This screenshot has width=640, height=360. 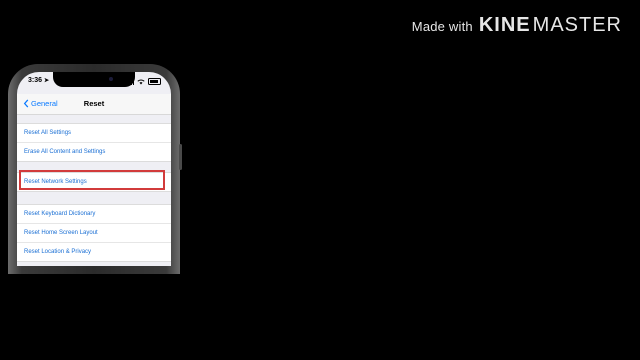 I want to click on kinemaster-watermark: Made with KINE MASTER, so click(x=517, y=25).